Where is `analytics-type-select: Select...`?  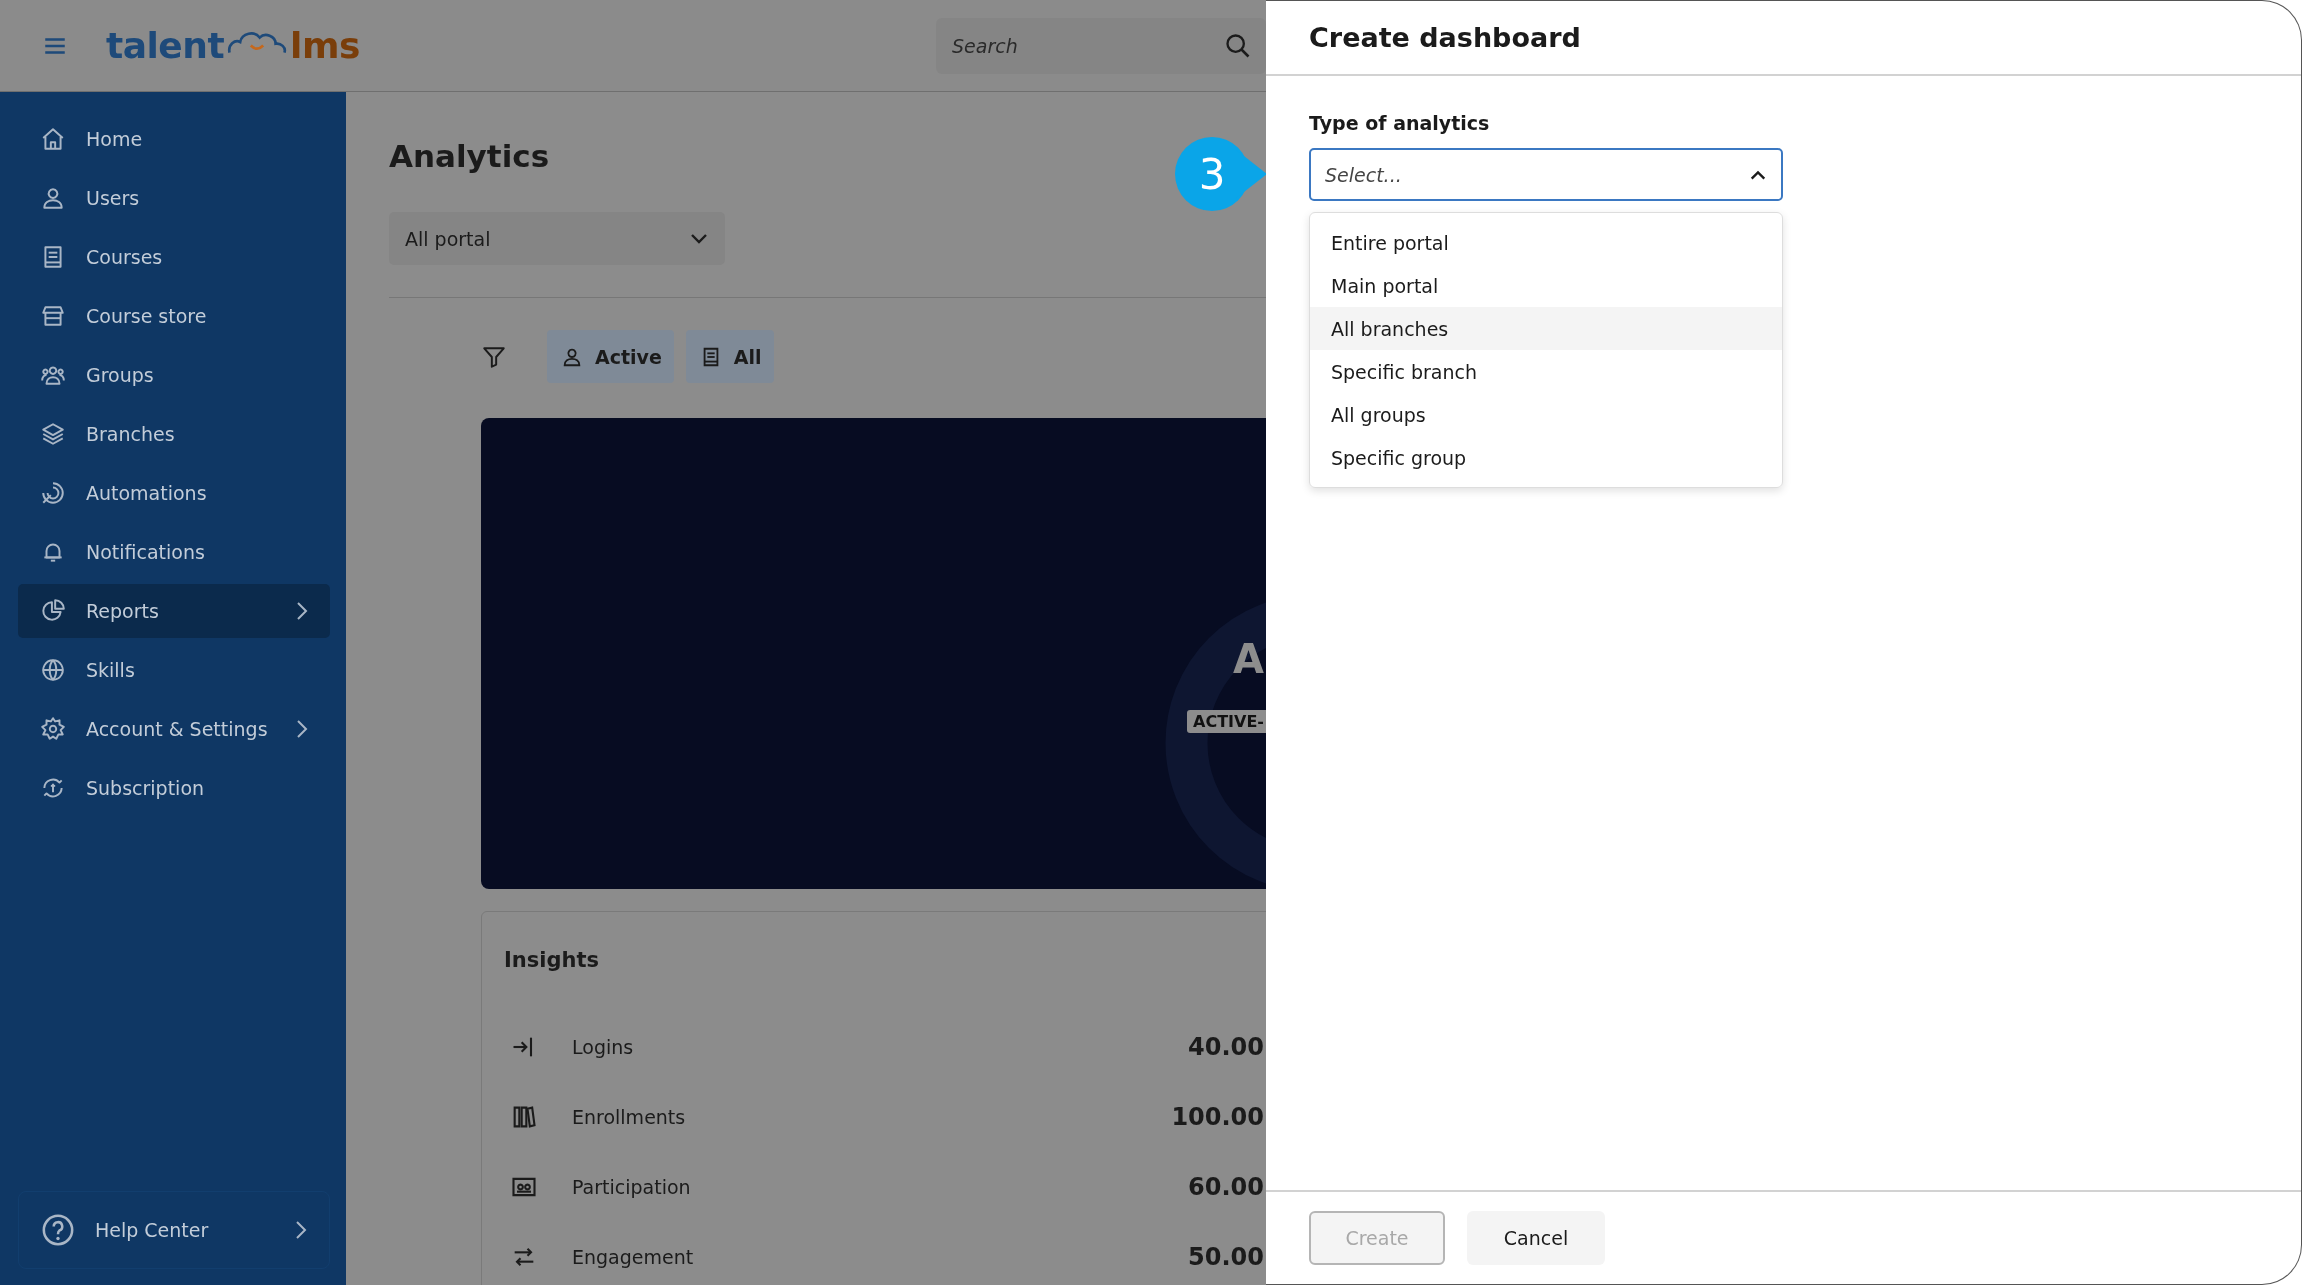
analytics-type-select: Select... is located at coordinates (1546, 174).